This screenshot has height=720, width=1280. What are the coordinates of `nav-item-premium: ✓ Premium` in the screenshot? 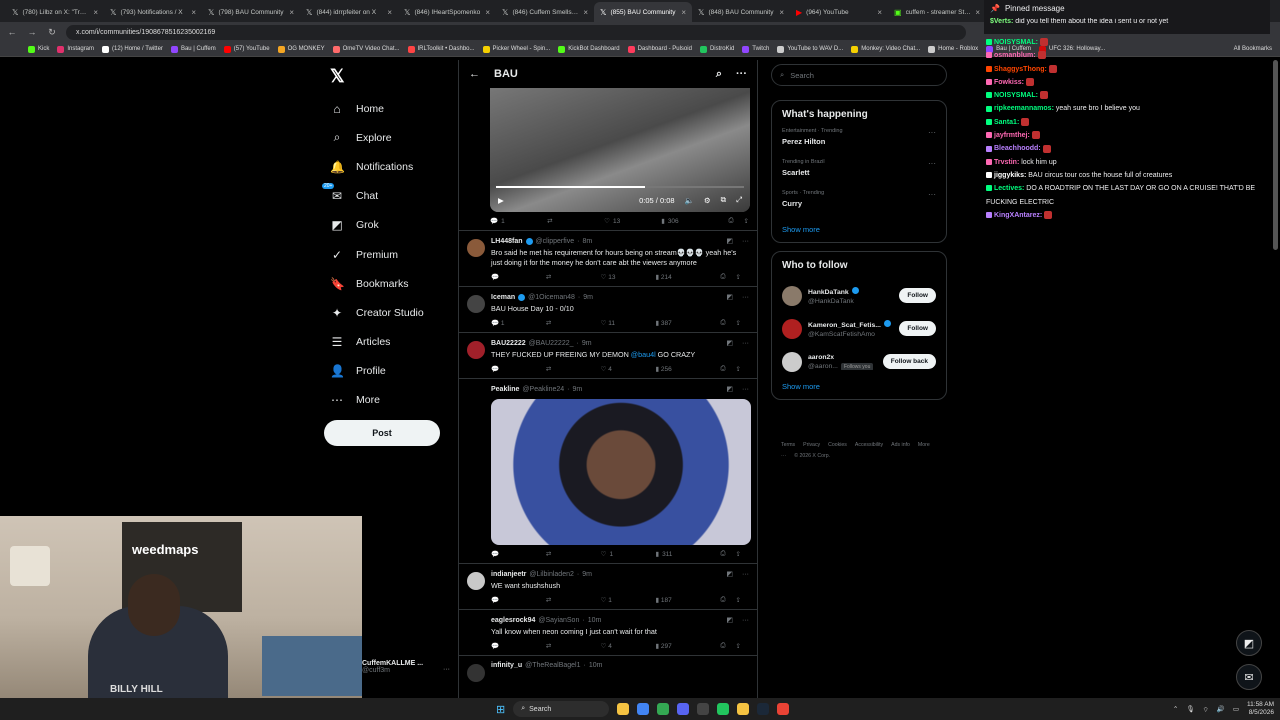 It's located at (389, 254).